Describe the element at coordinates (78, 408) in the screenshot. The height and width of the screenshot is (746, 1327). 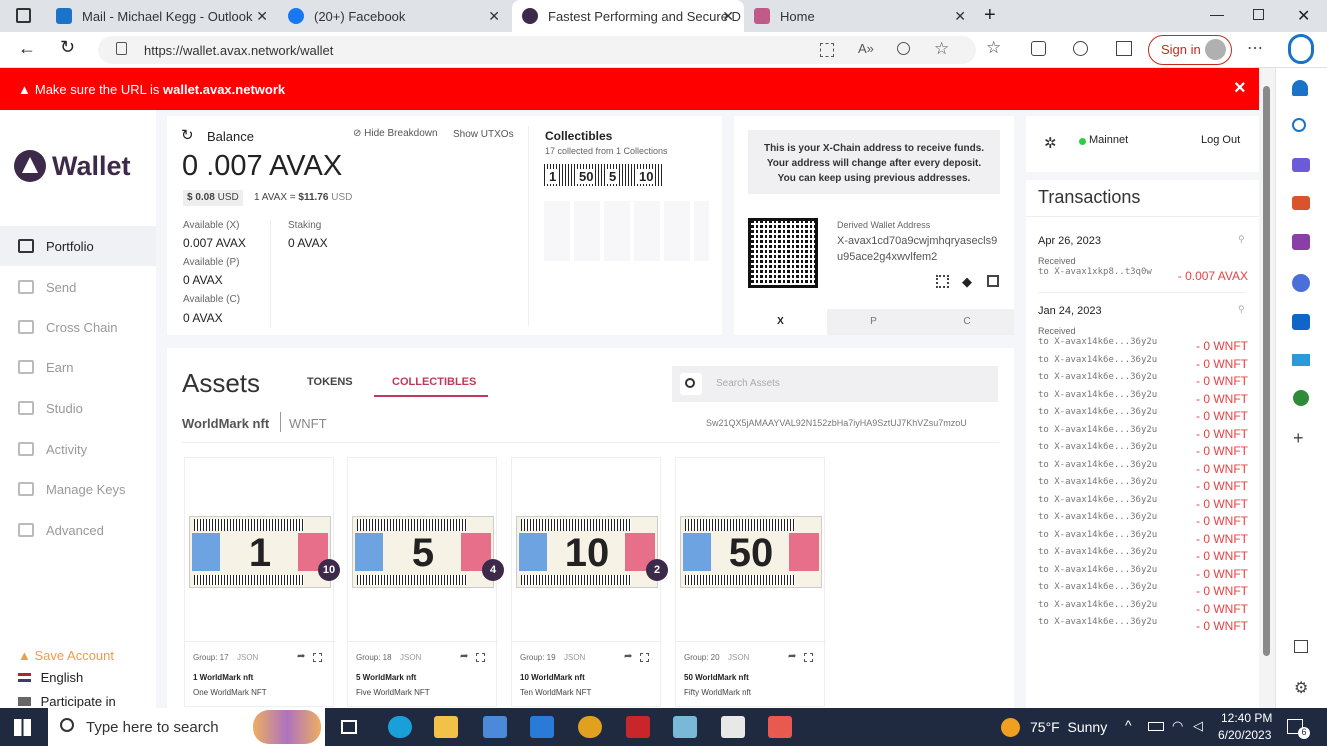
I see `sidebar-item-studio: Studio` at that location.